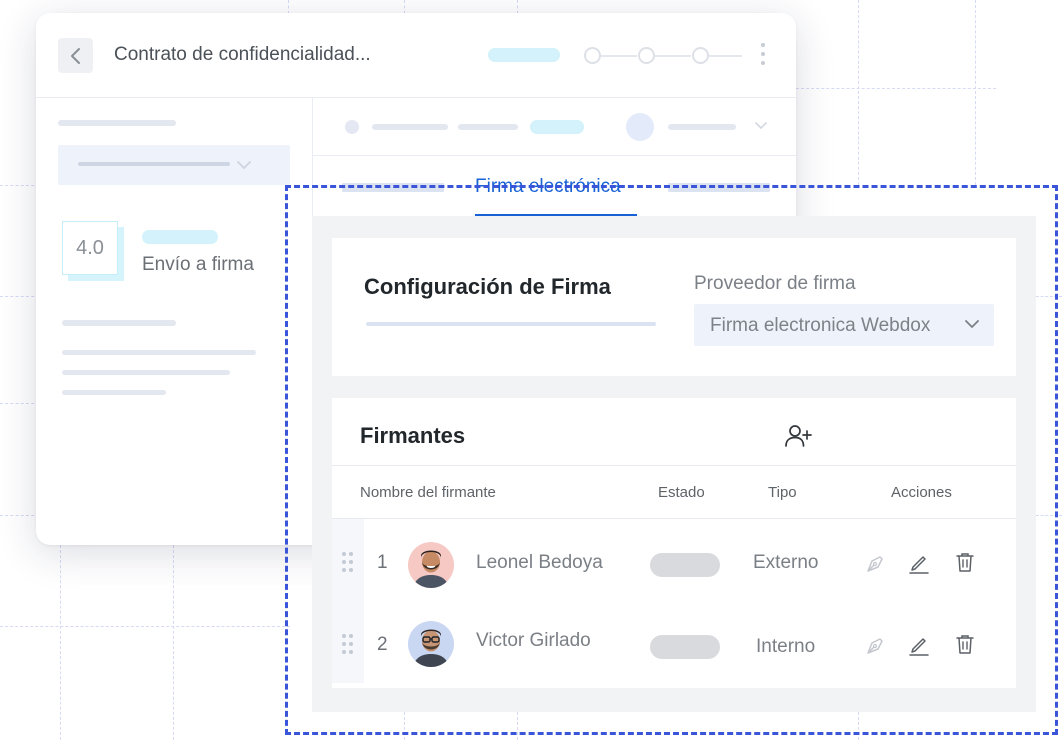 Image resolution: width=1062 pixels, height=740 pixels. What do you see at coordinates (511, 324) in the screenshot?
I see `config-underline` at bounding box center [511, 324].